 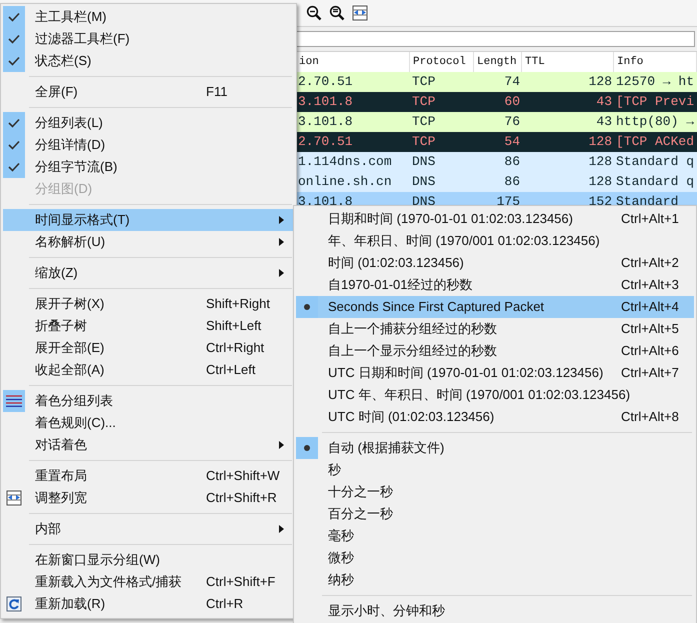 What do you see at coordinates (650, 351) in the screenshot?
I see `shortcut-label: Ctrl+Alt+6` at bounding box center [650, 351].